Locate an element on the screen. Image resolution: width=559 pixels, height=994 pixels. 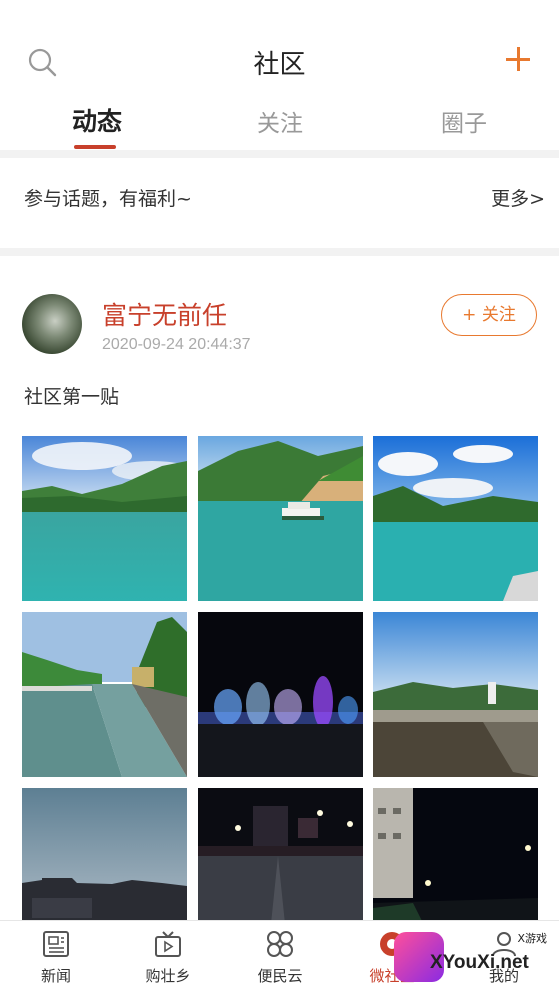
topic-text: 参与话题，有福利~ is located at coordinates (108, 199).